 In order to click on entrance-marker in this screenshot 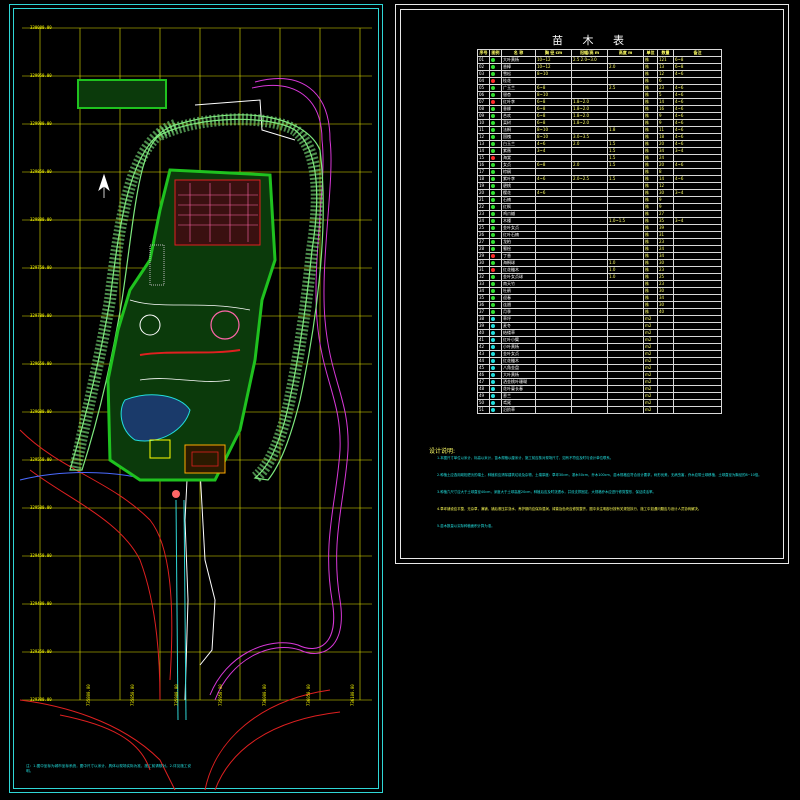, I will do `click(176, 494)`.